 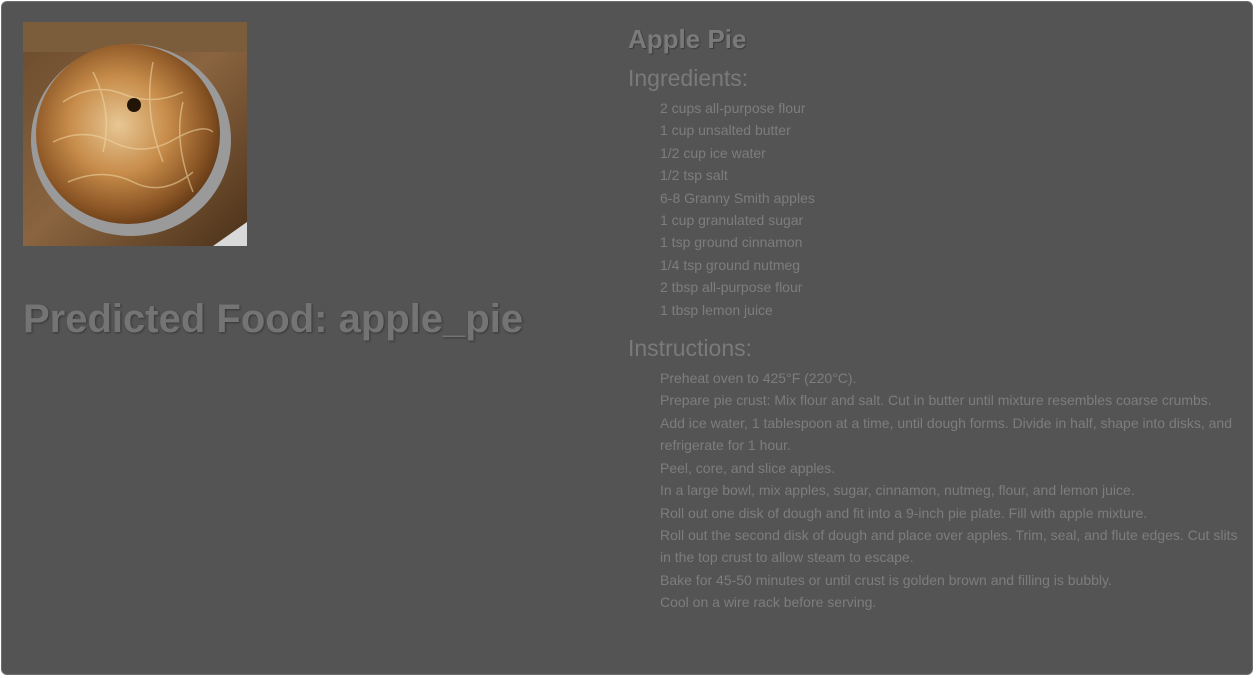 I want to click on ingredient-item: 1 tbsp lemon juice, so click(x=716, y=309).